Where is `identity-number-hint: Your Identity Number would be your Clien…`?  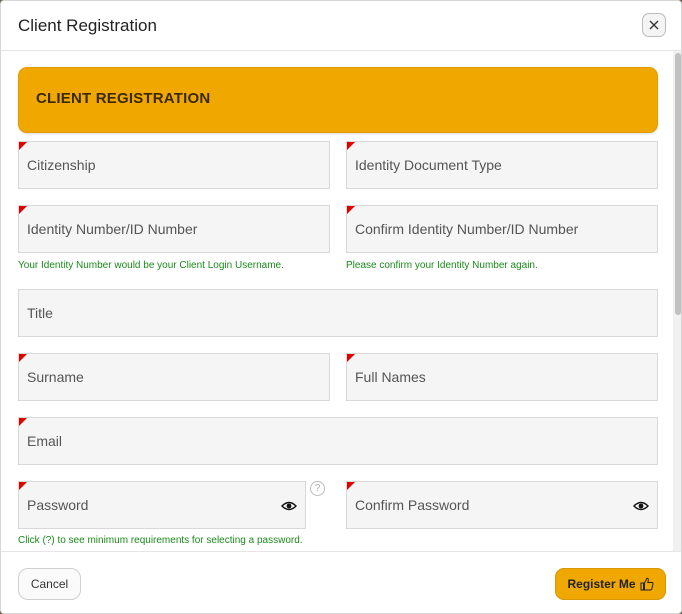 identity-number-hint: Your Identity Number would be your Clien… is located at coordinates (151, 265).